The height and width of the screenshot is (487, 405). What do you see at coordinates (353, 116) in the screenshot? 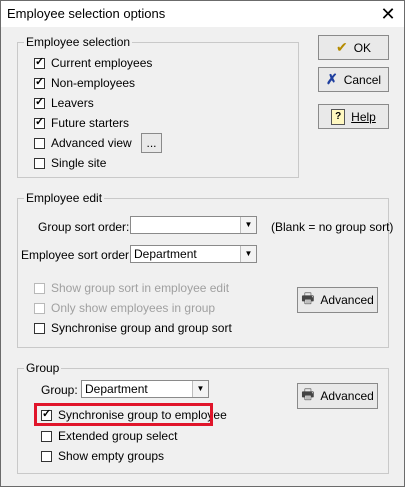
I see `help-button: ? Help` at bounding box center [353, 116].